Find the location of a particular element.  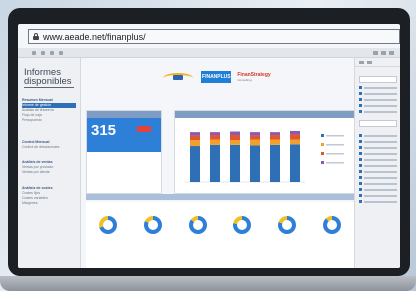

finanstrategy-logo: FinanStrategy Consulting is located at coordinates (254, 77).